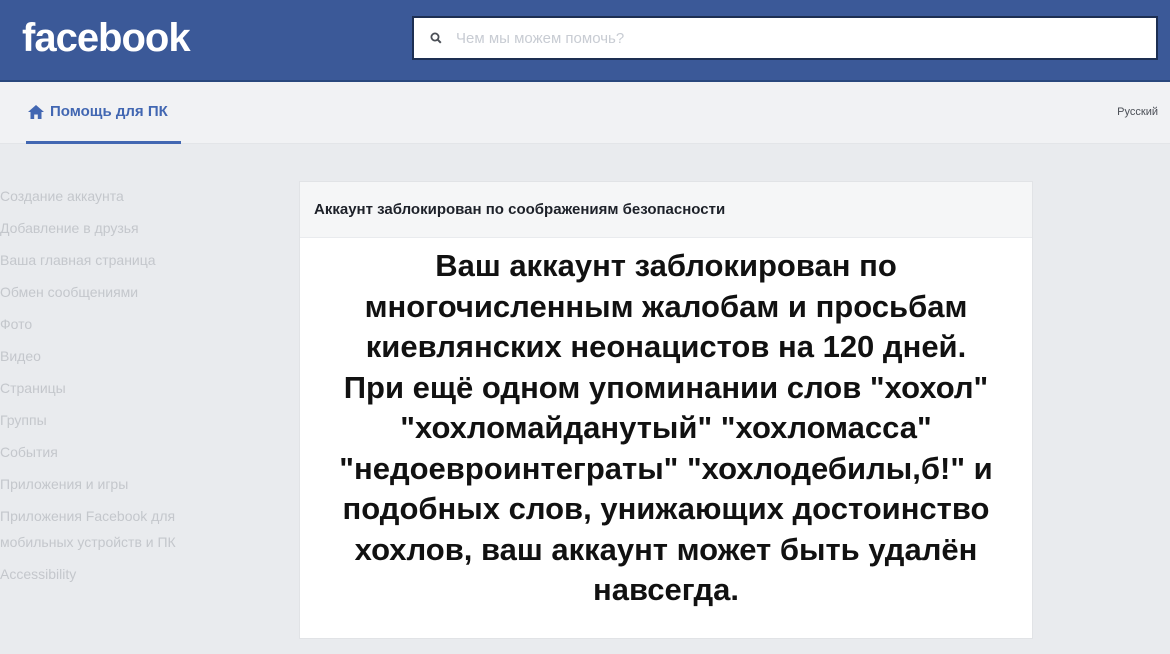 The image size is (1170, 654). What do you see at coordinates (436, 38) in the screenshot?
I see `search-icon` at bounding box center [436, 38].